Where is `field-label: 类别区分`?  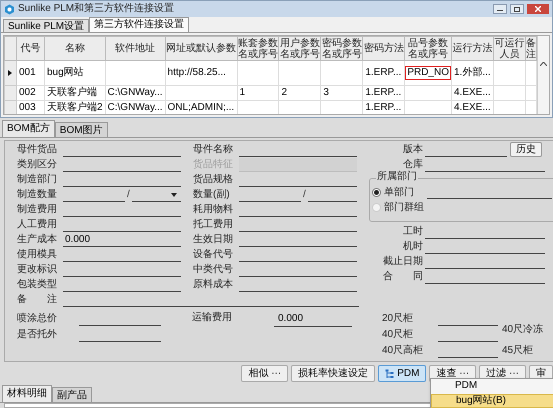 field-label: 类别区分 is located at coordinates (37, 165).